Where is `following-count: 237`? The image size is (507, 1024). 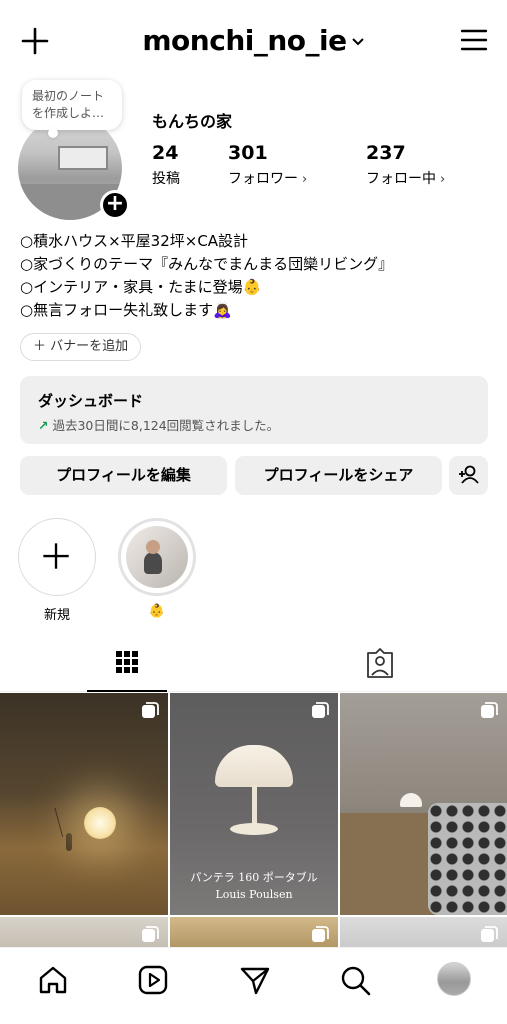
following-count: 237 is located at coordinates (386, 153).